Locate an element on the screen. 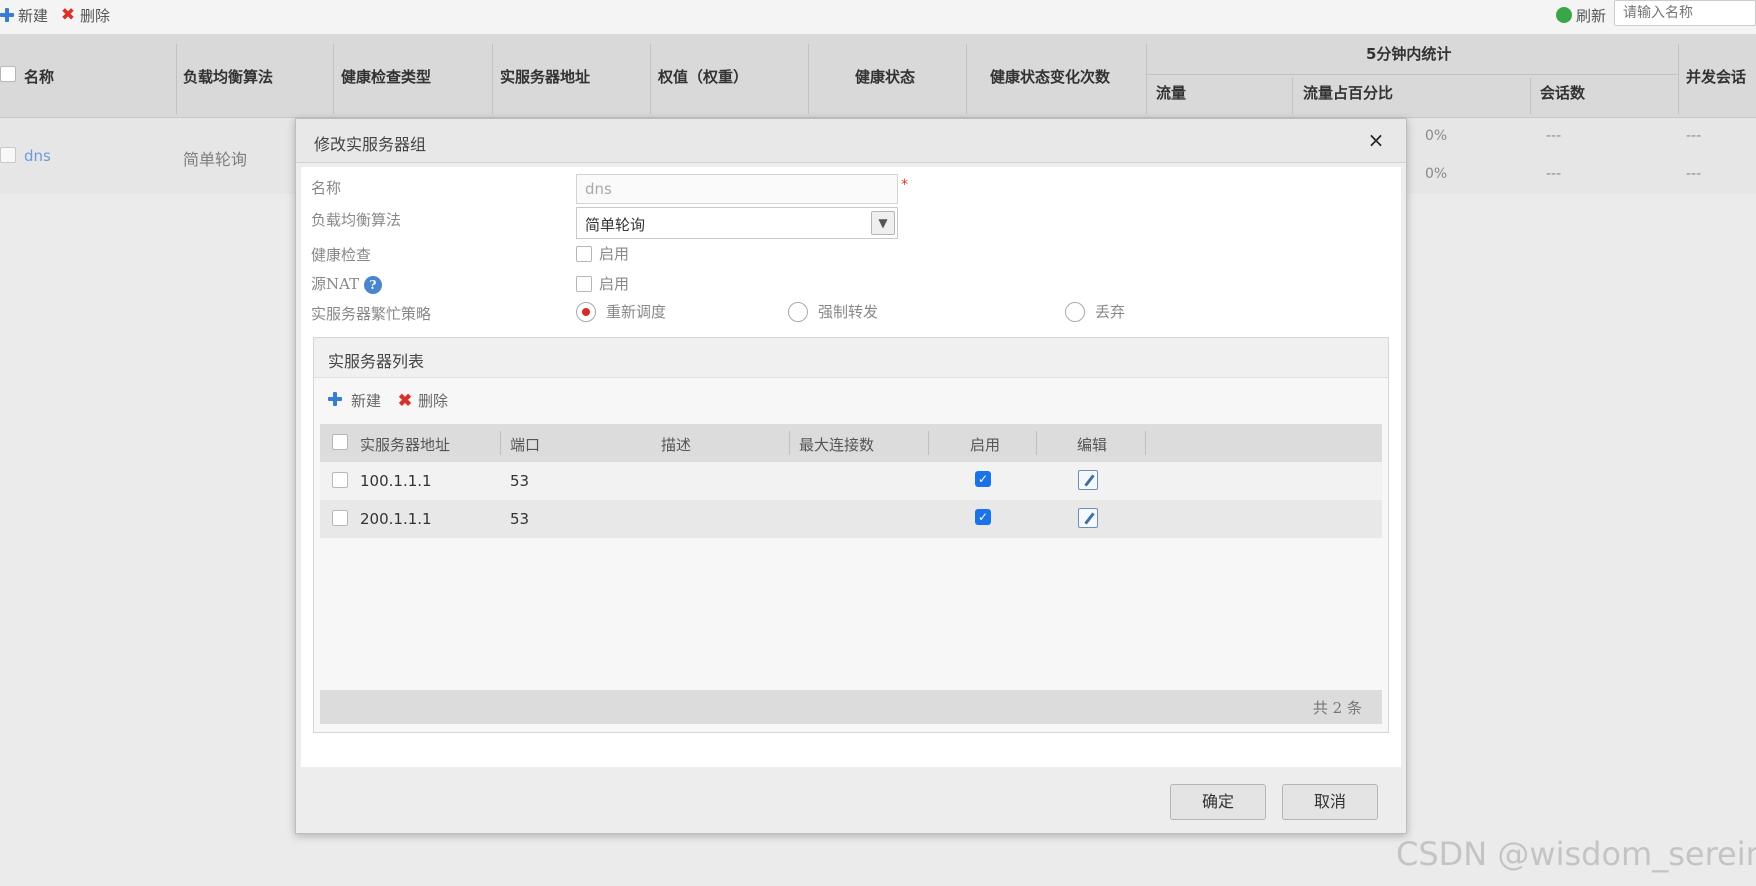 This screenshot has height=886, width=1756. health-check-toggle: 启用 is located at coordinates (602, 253).